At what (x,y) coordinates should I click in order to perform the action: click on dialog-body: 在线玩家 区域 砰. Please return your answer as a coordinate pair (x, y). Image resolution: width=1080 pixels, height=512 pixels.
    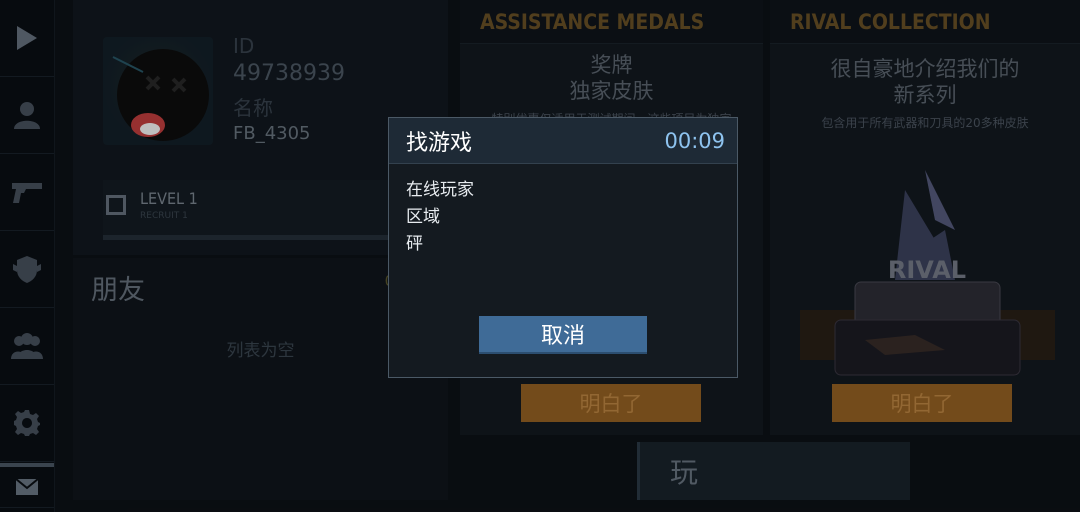
    Looking at the image, I should click on (563, 211).